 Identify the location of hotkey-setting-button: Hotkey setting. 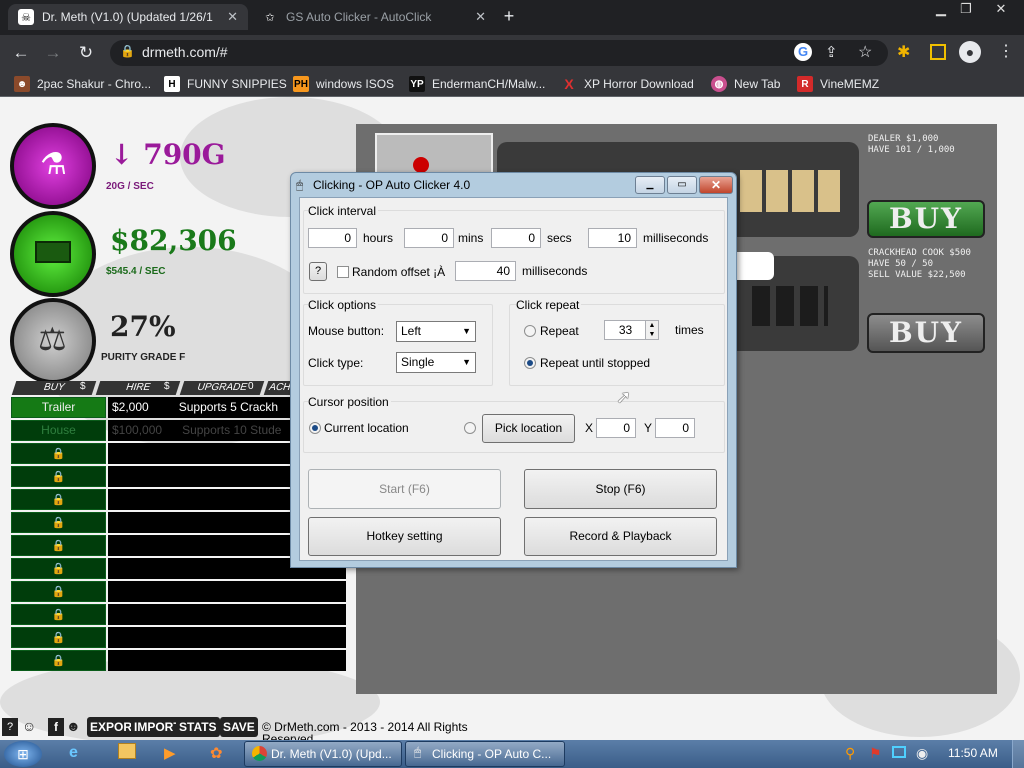
(404, 536).